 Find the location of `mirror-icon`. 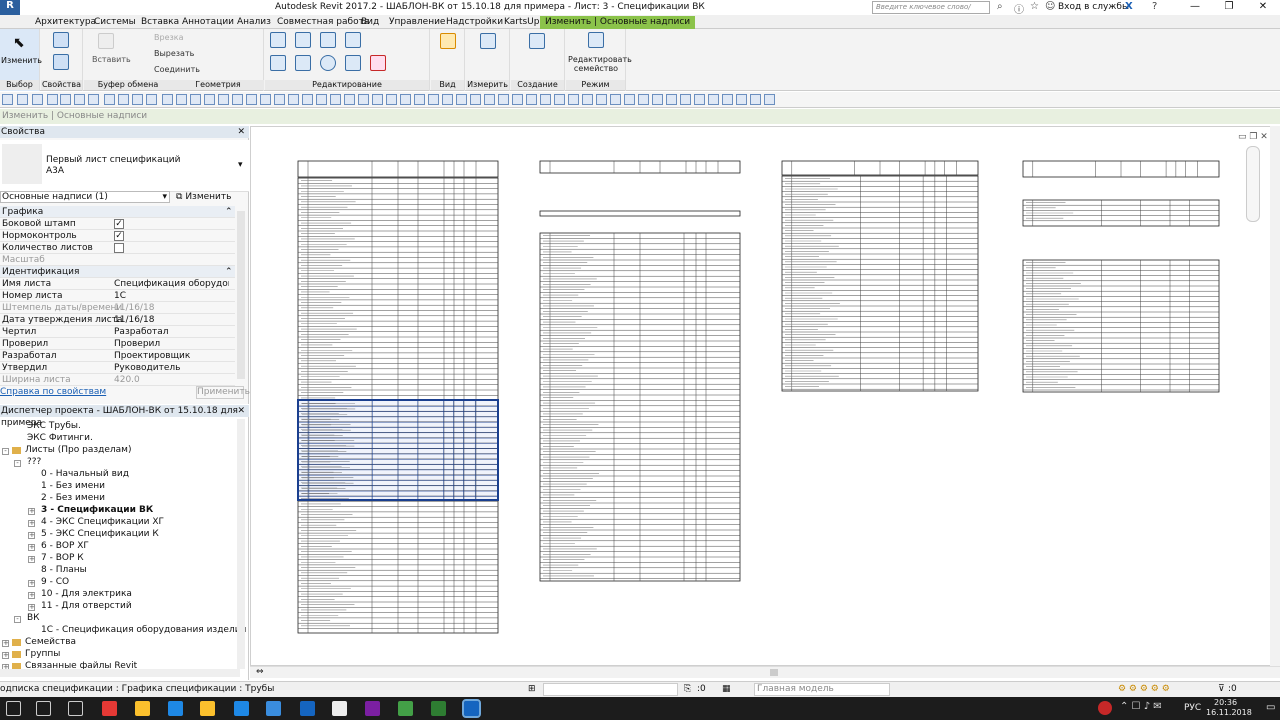

mirror-icon is located at coordinates (328, 40).